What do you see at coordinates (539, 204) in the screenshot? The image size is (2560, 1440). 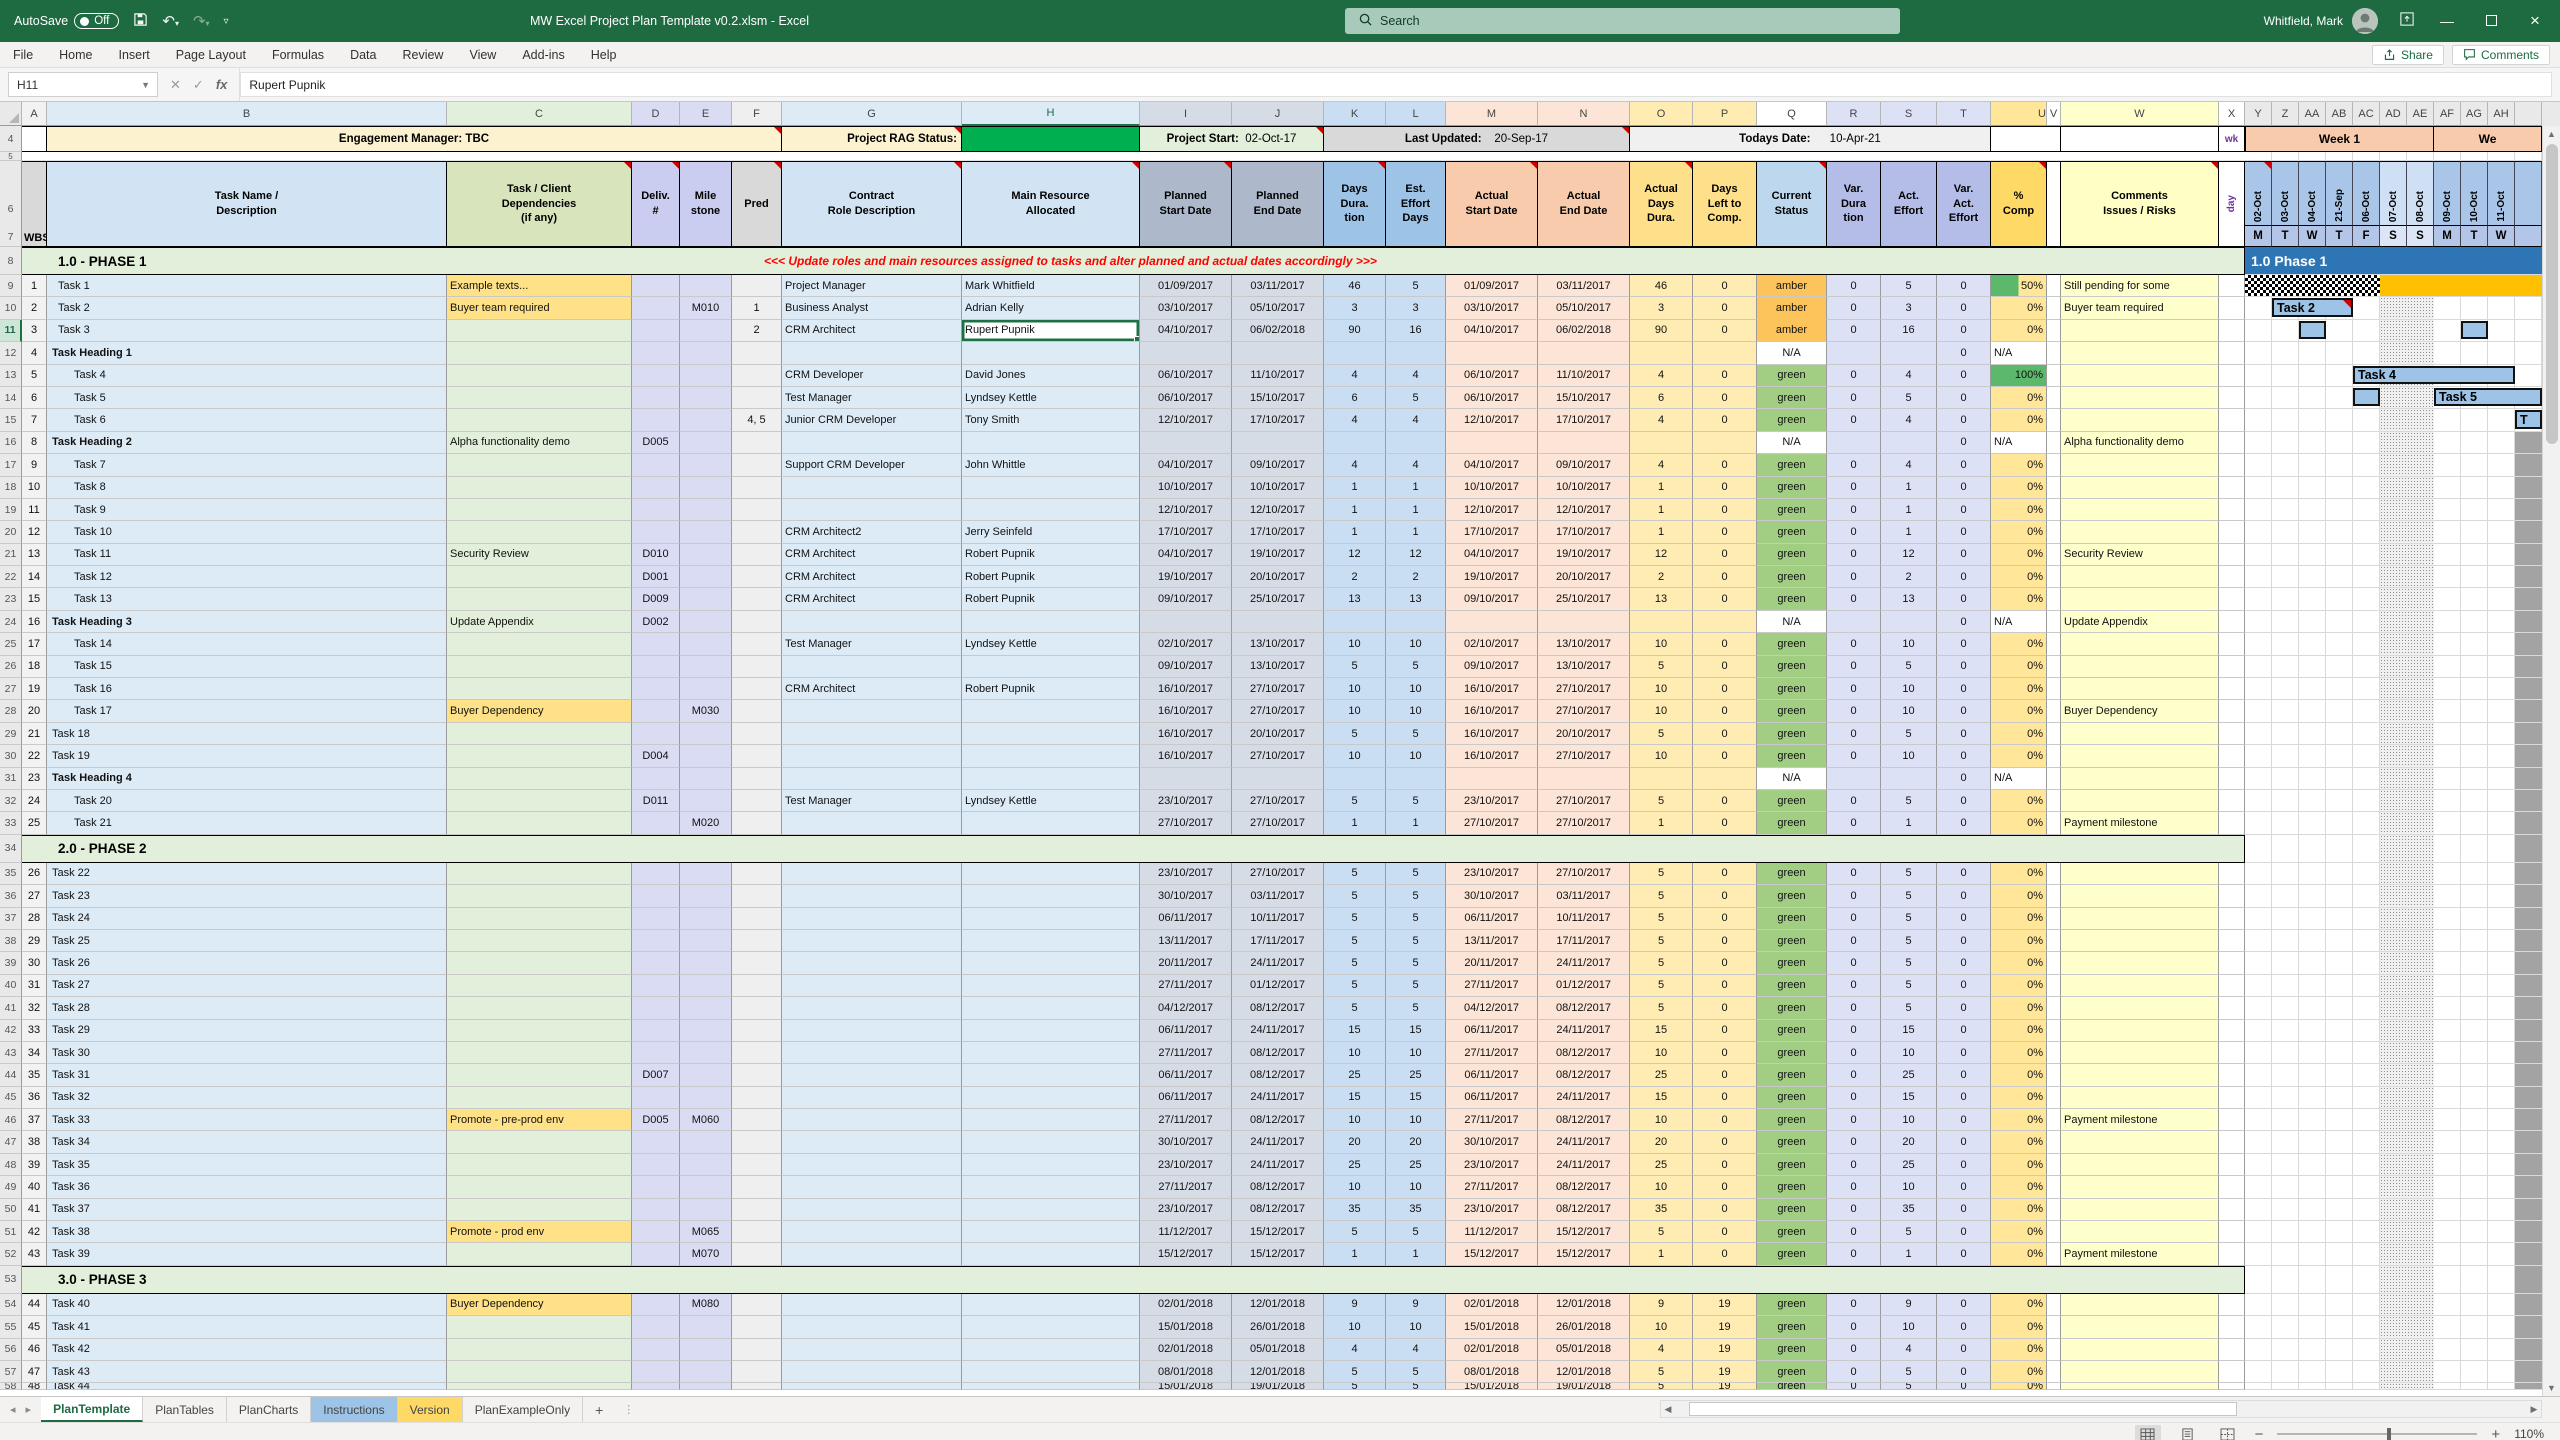 I see `header-dep: Task / Client Dependencies (if any)` at bounding box center [539, 204].